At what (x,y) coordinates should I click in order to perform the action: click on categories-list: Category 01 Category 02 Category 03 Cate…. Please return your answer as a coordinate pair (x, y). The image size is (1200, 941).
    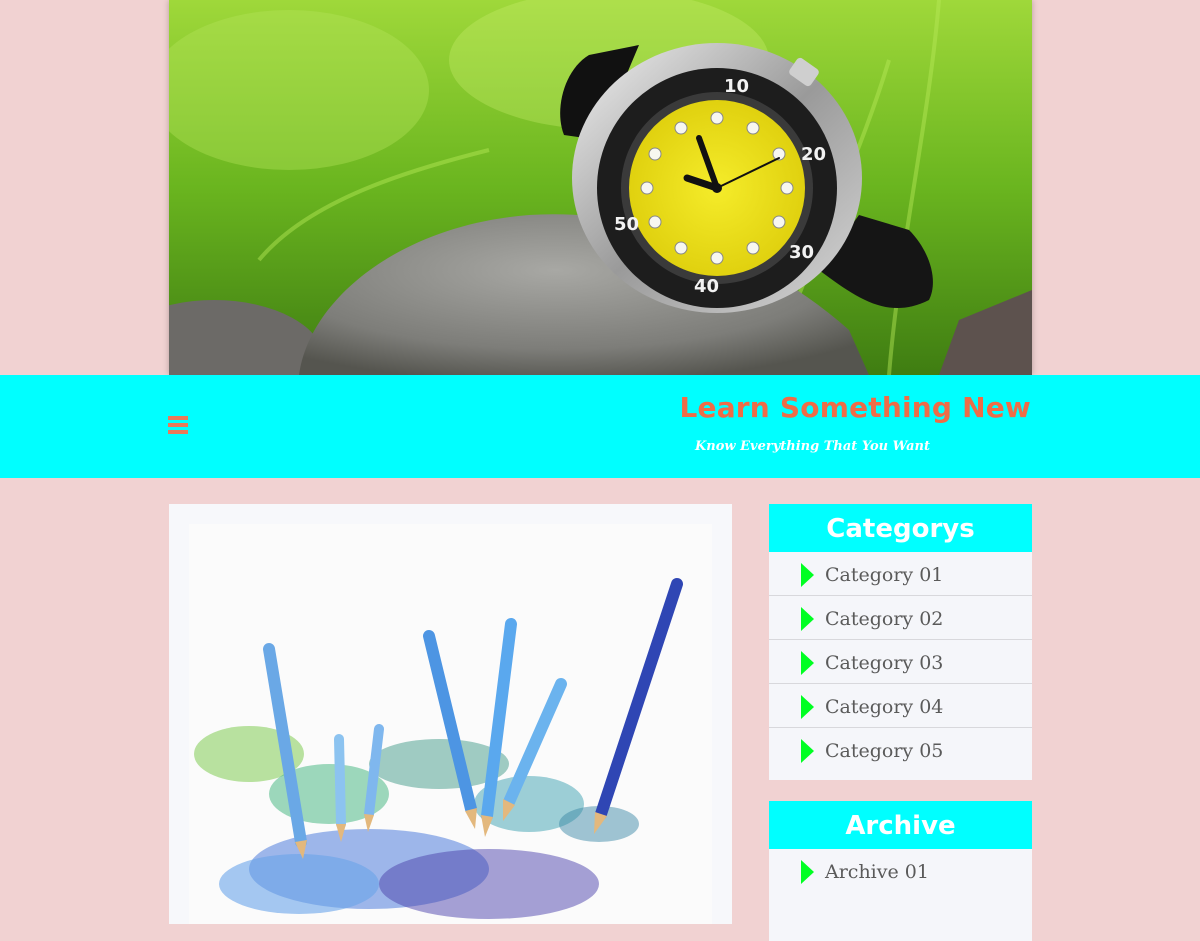
    Looking at the image, I should click on (900, 662).